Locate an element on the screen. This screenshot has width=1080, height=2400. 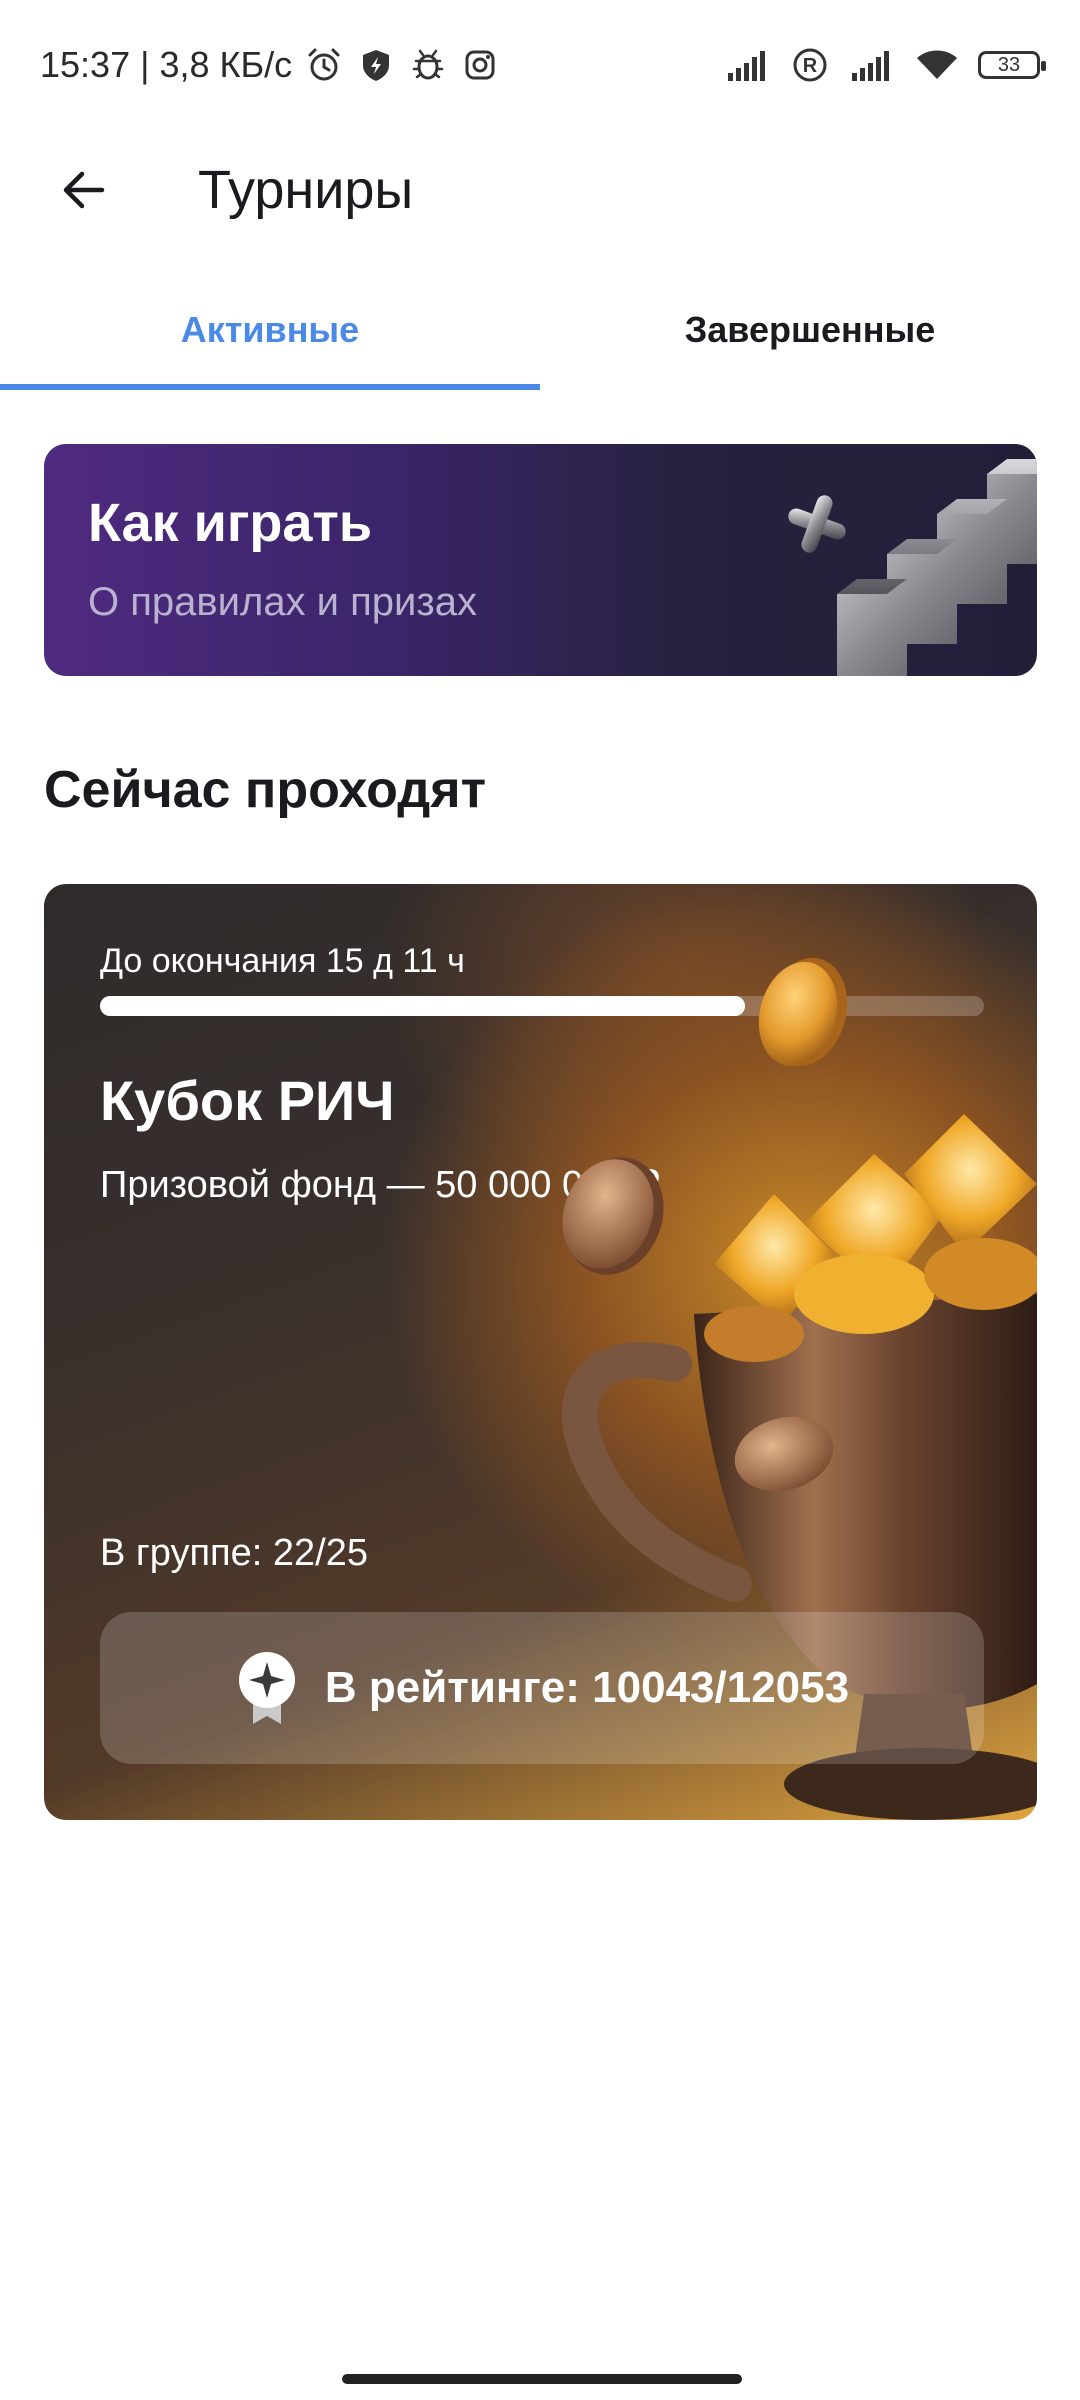
status-right: R 33 is located at coordinates (885, 65).